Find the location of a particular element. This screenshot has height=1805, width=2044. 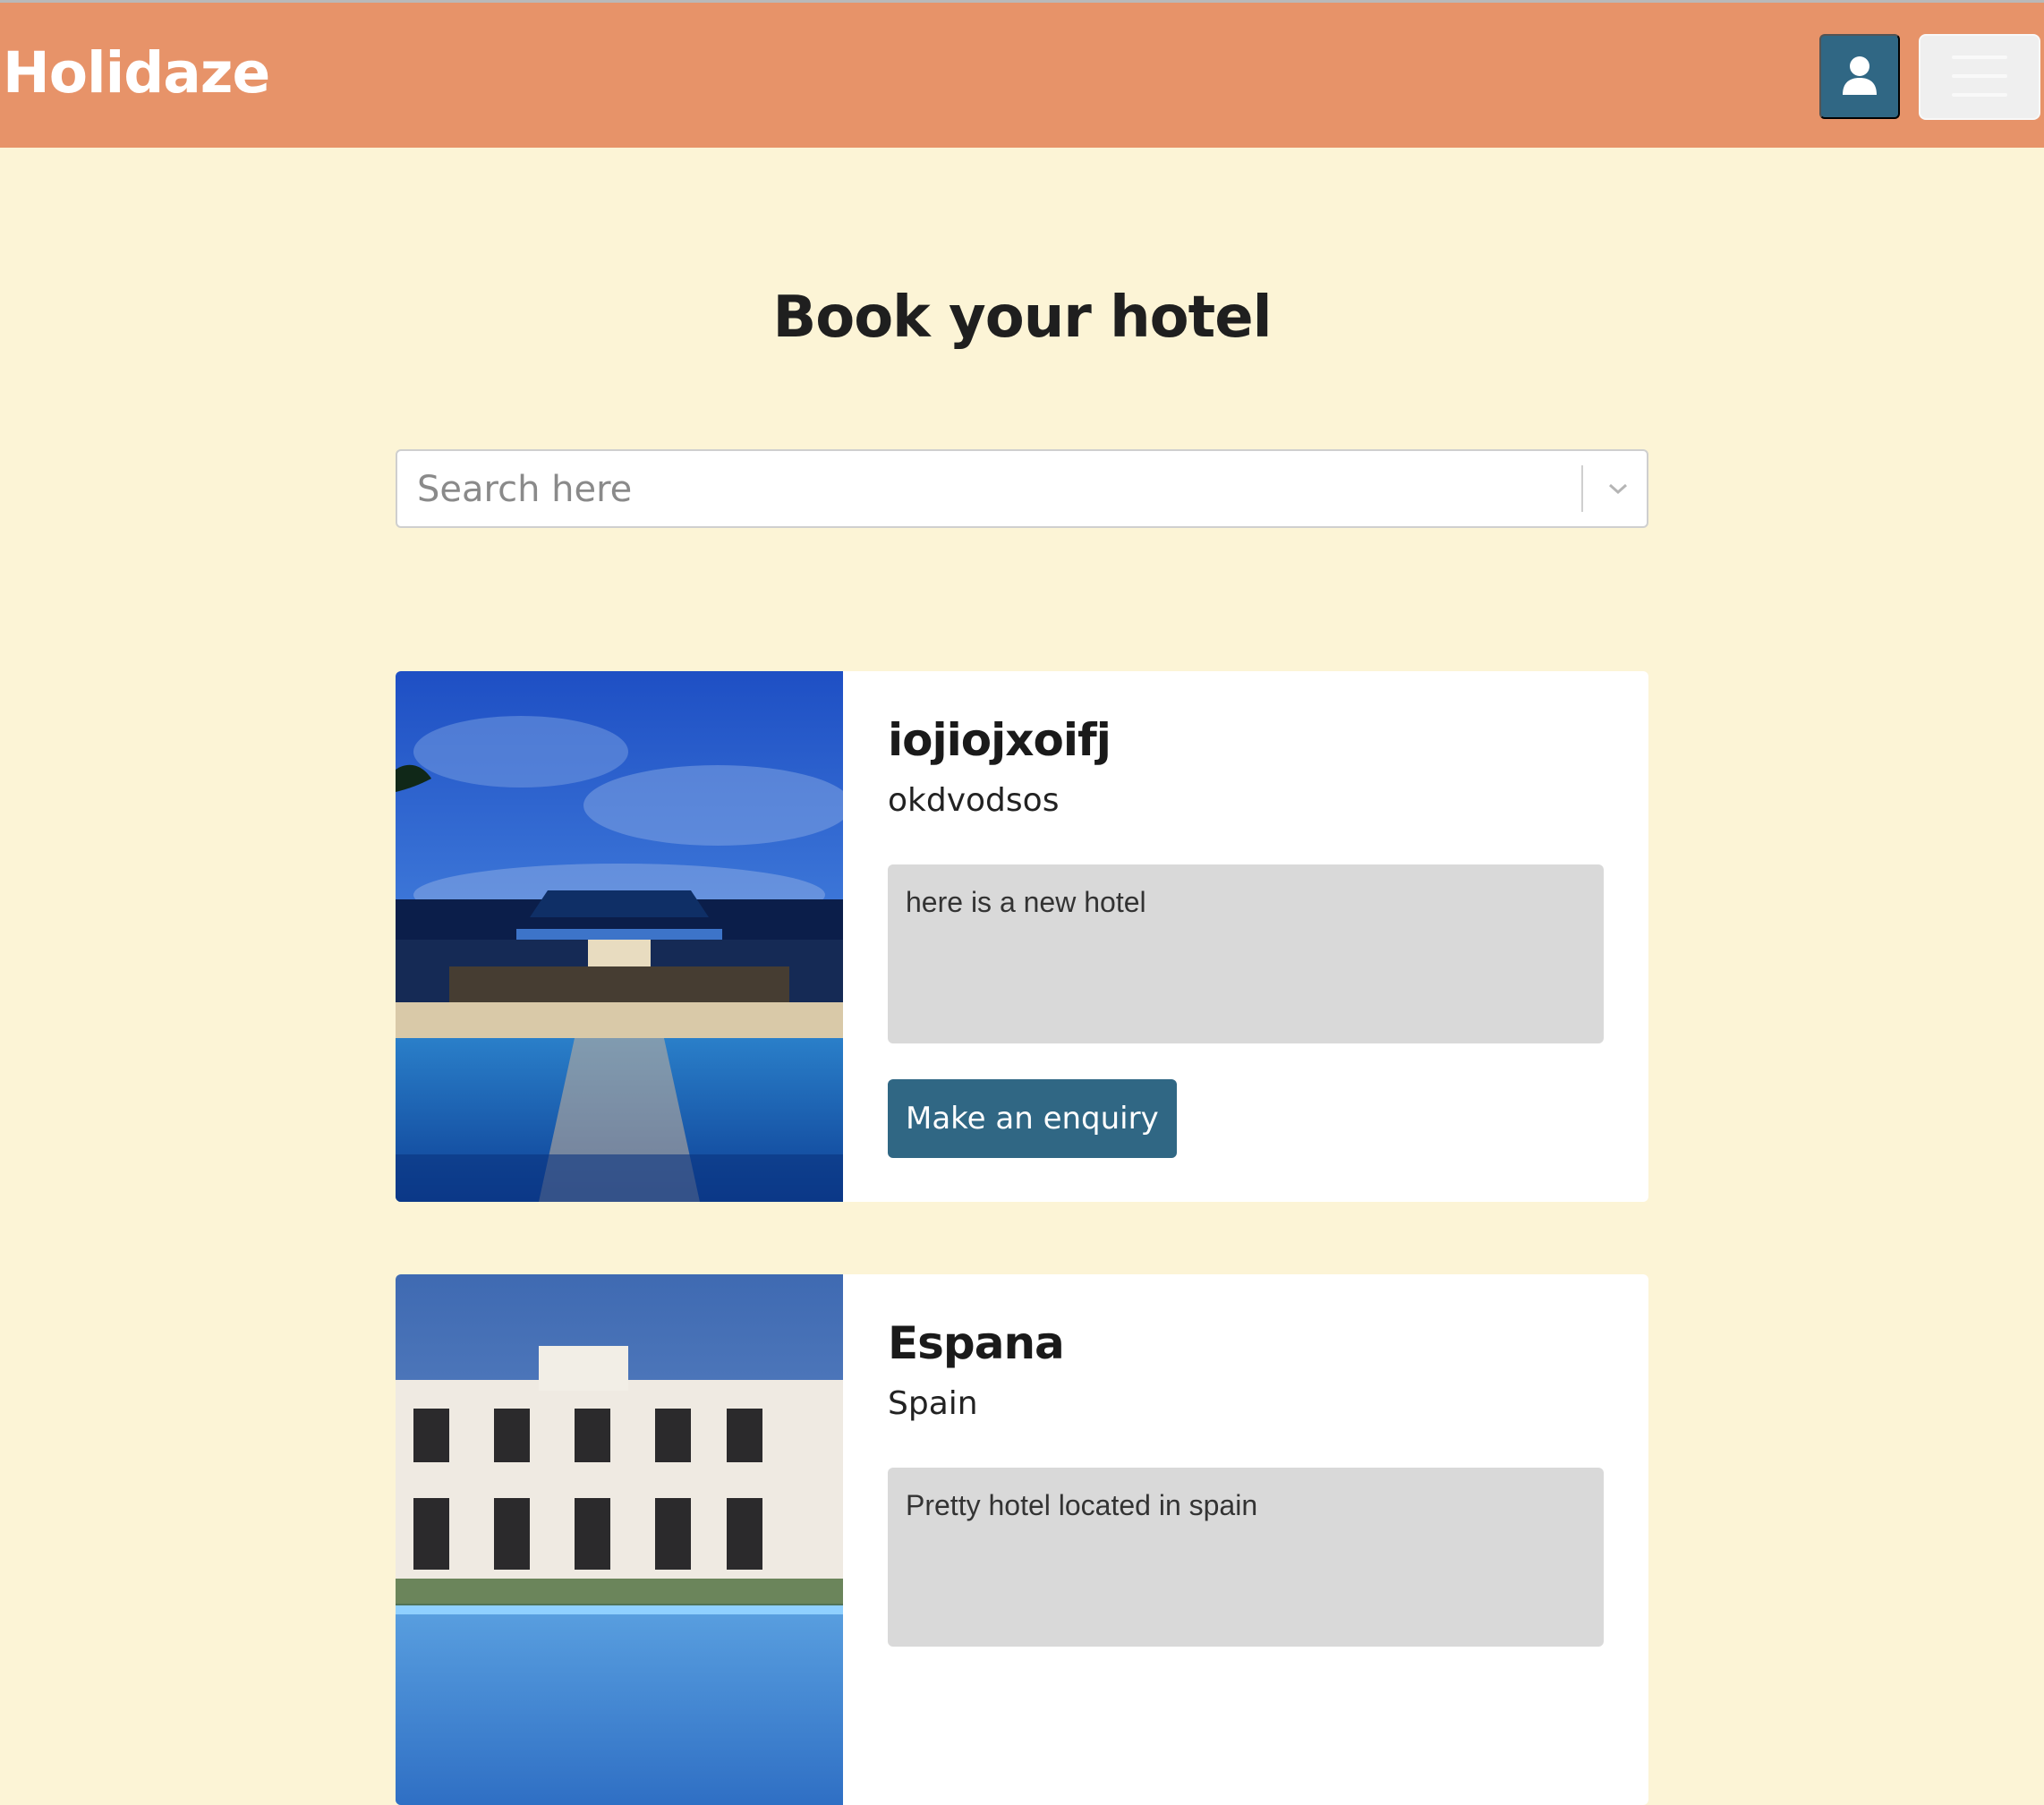

search-input is located at coordinates (990, 489).